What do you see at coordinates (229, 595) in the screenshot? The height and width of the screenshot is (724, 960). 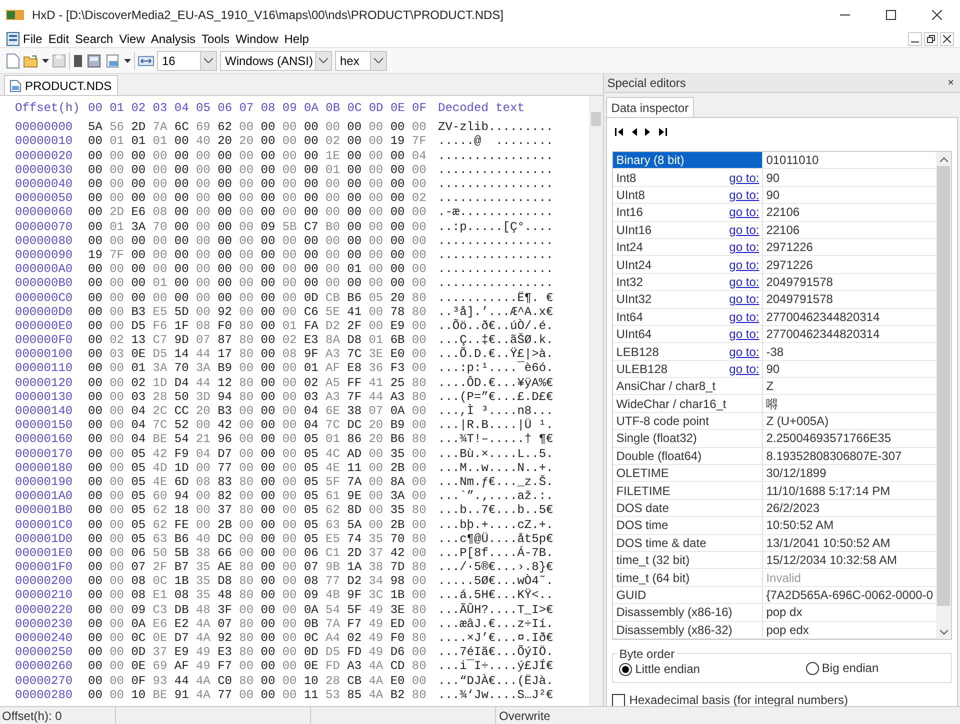 I see `hex-byte: 48` at bounding box center [229, 595].